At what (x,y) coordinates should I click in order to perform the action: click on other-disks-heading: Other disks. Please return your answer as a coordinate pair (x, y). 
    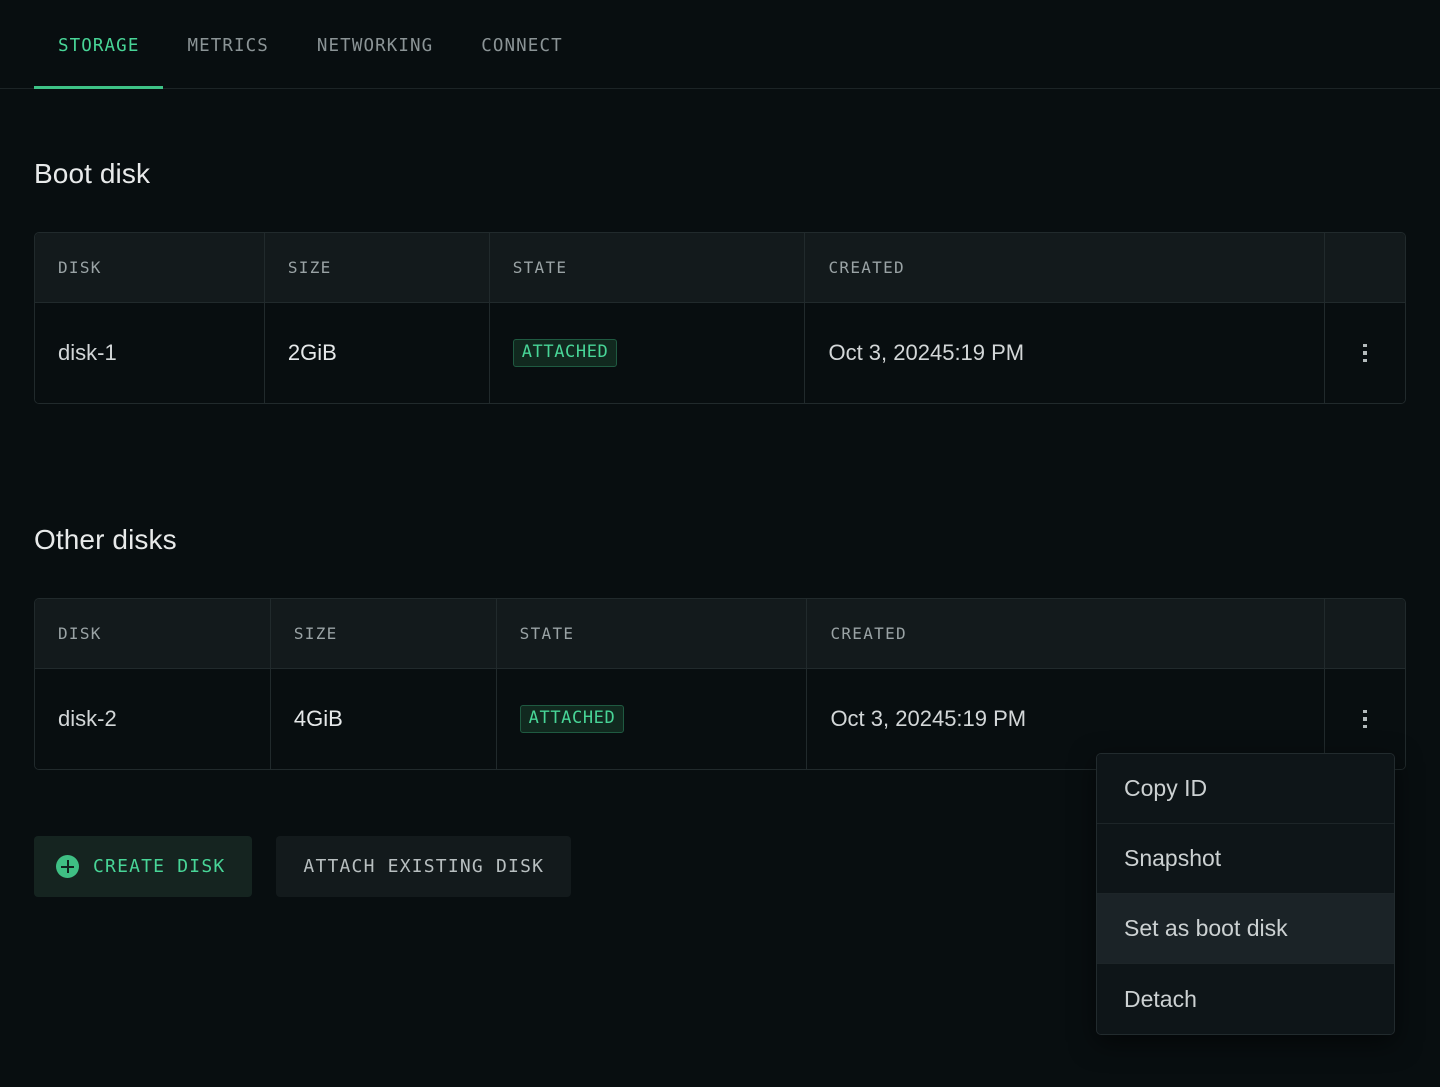
    Looking at the image, I should click on (105, 539).